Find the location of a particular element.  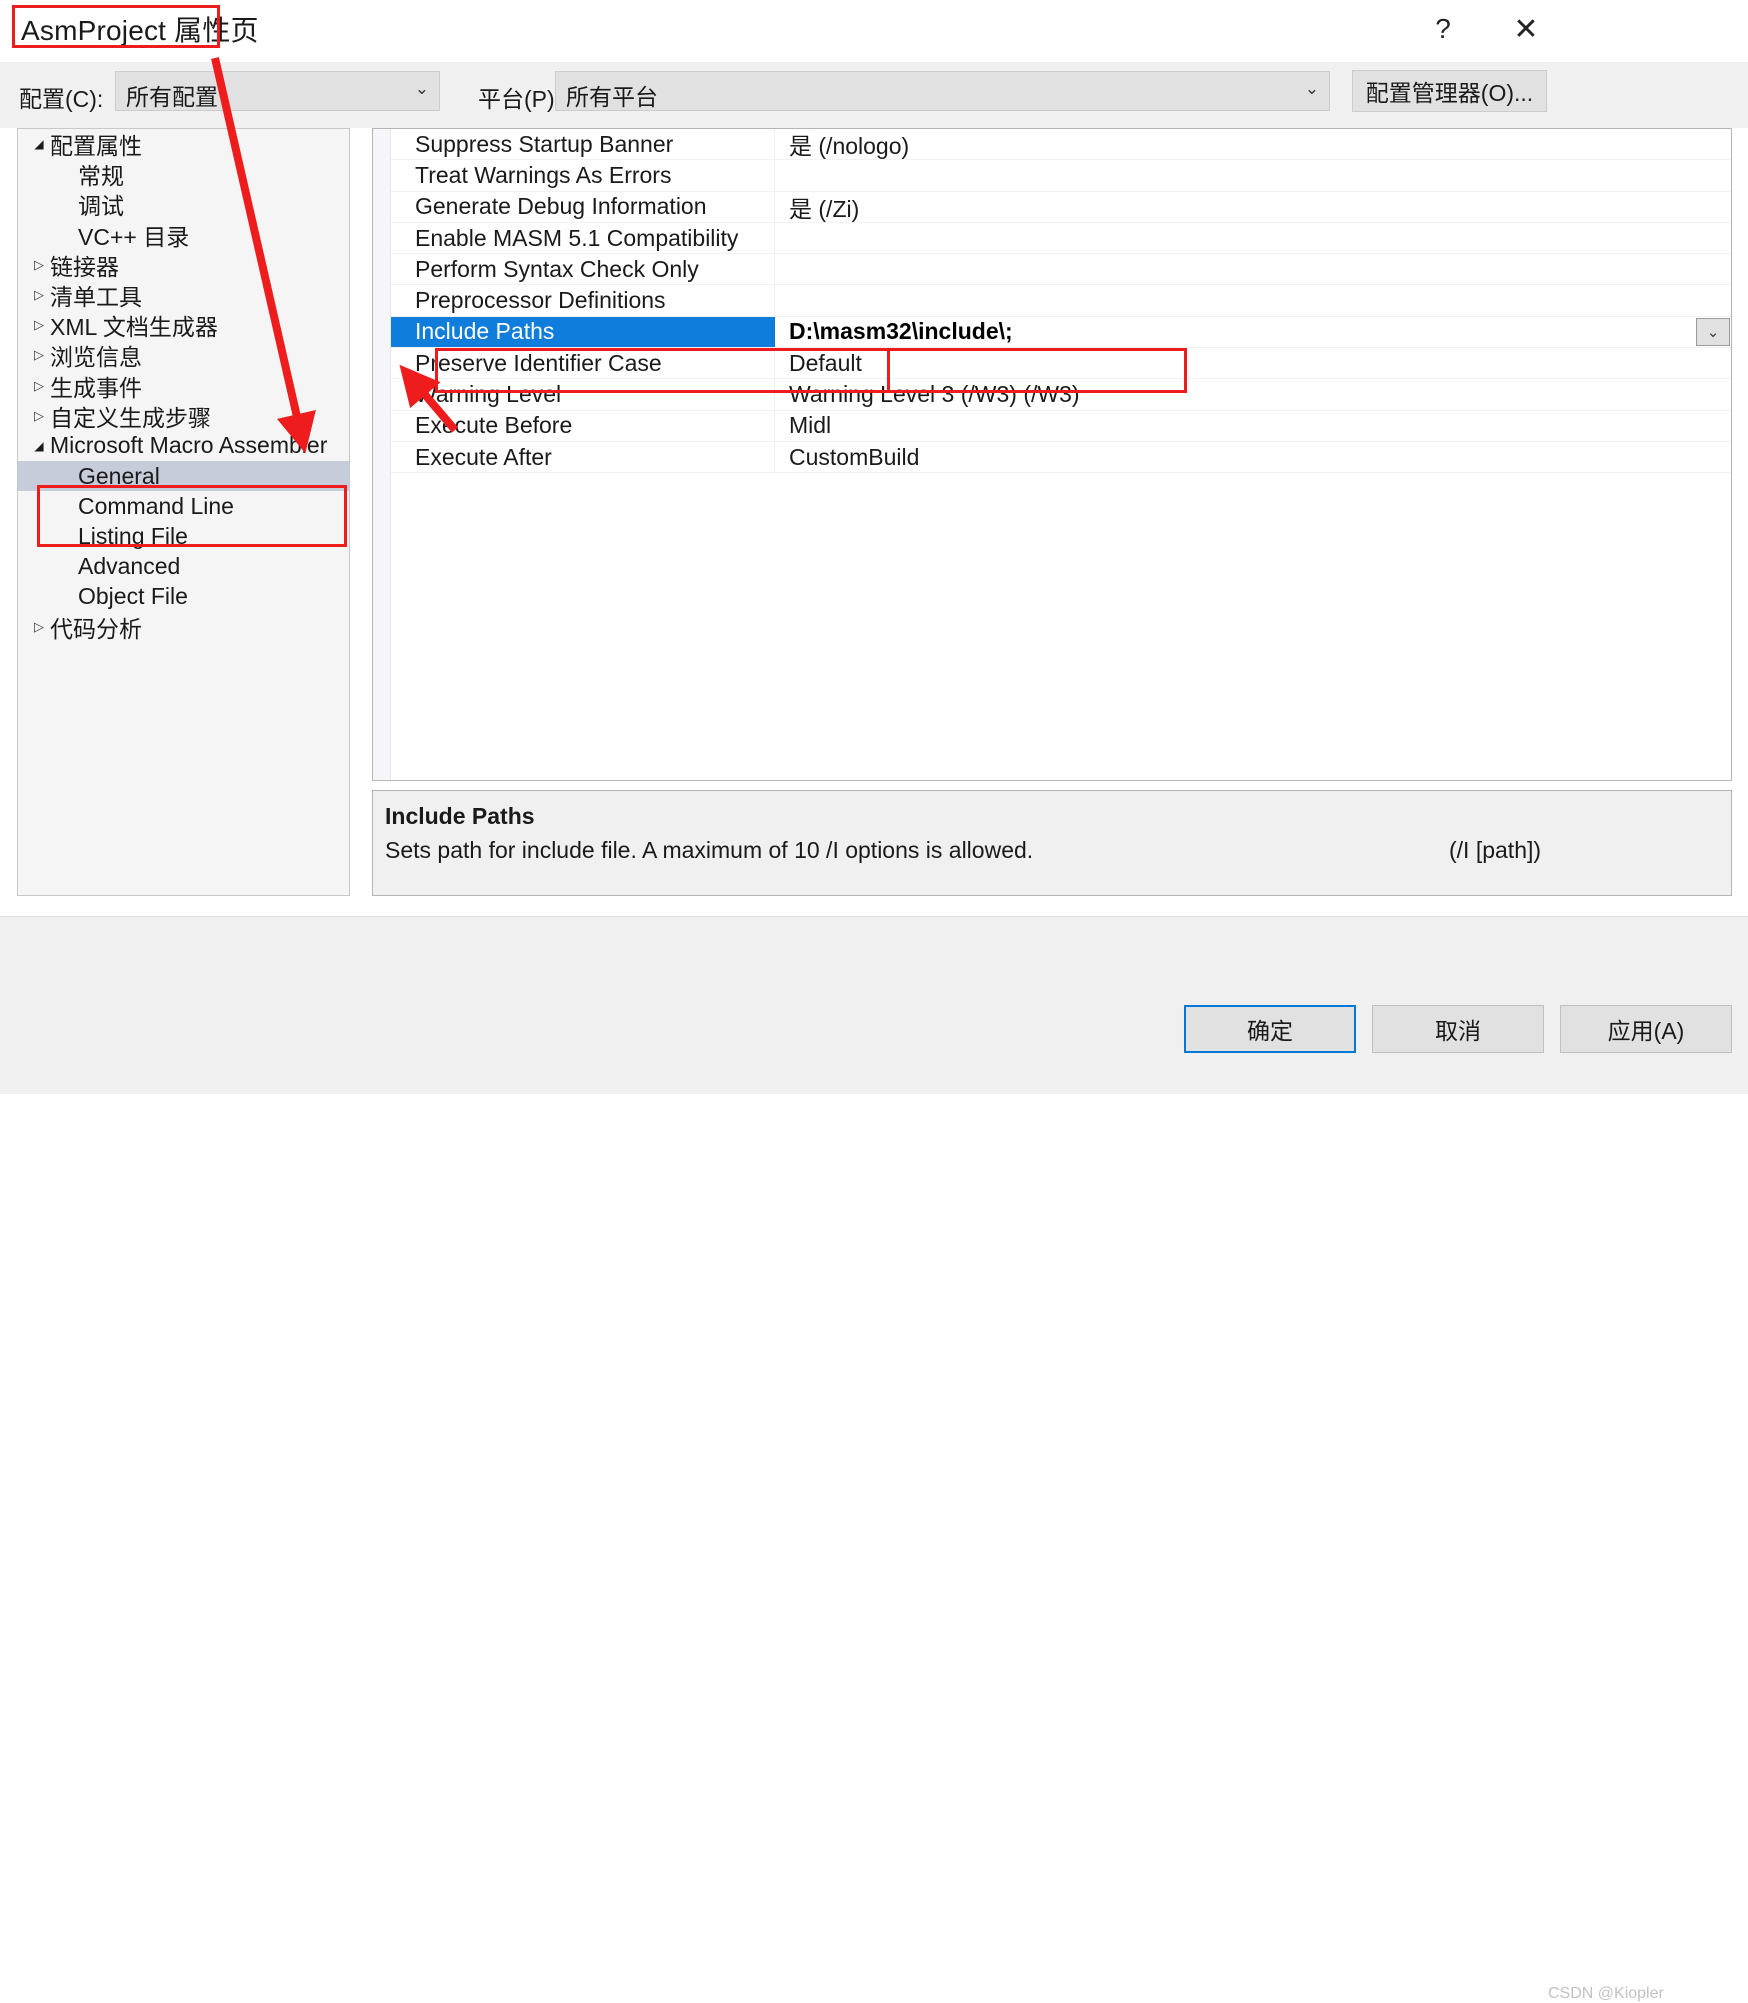

property-row: Treat Warnings As Errors is located at coordinates (1061, 176).